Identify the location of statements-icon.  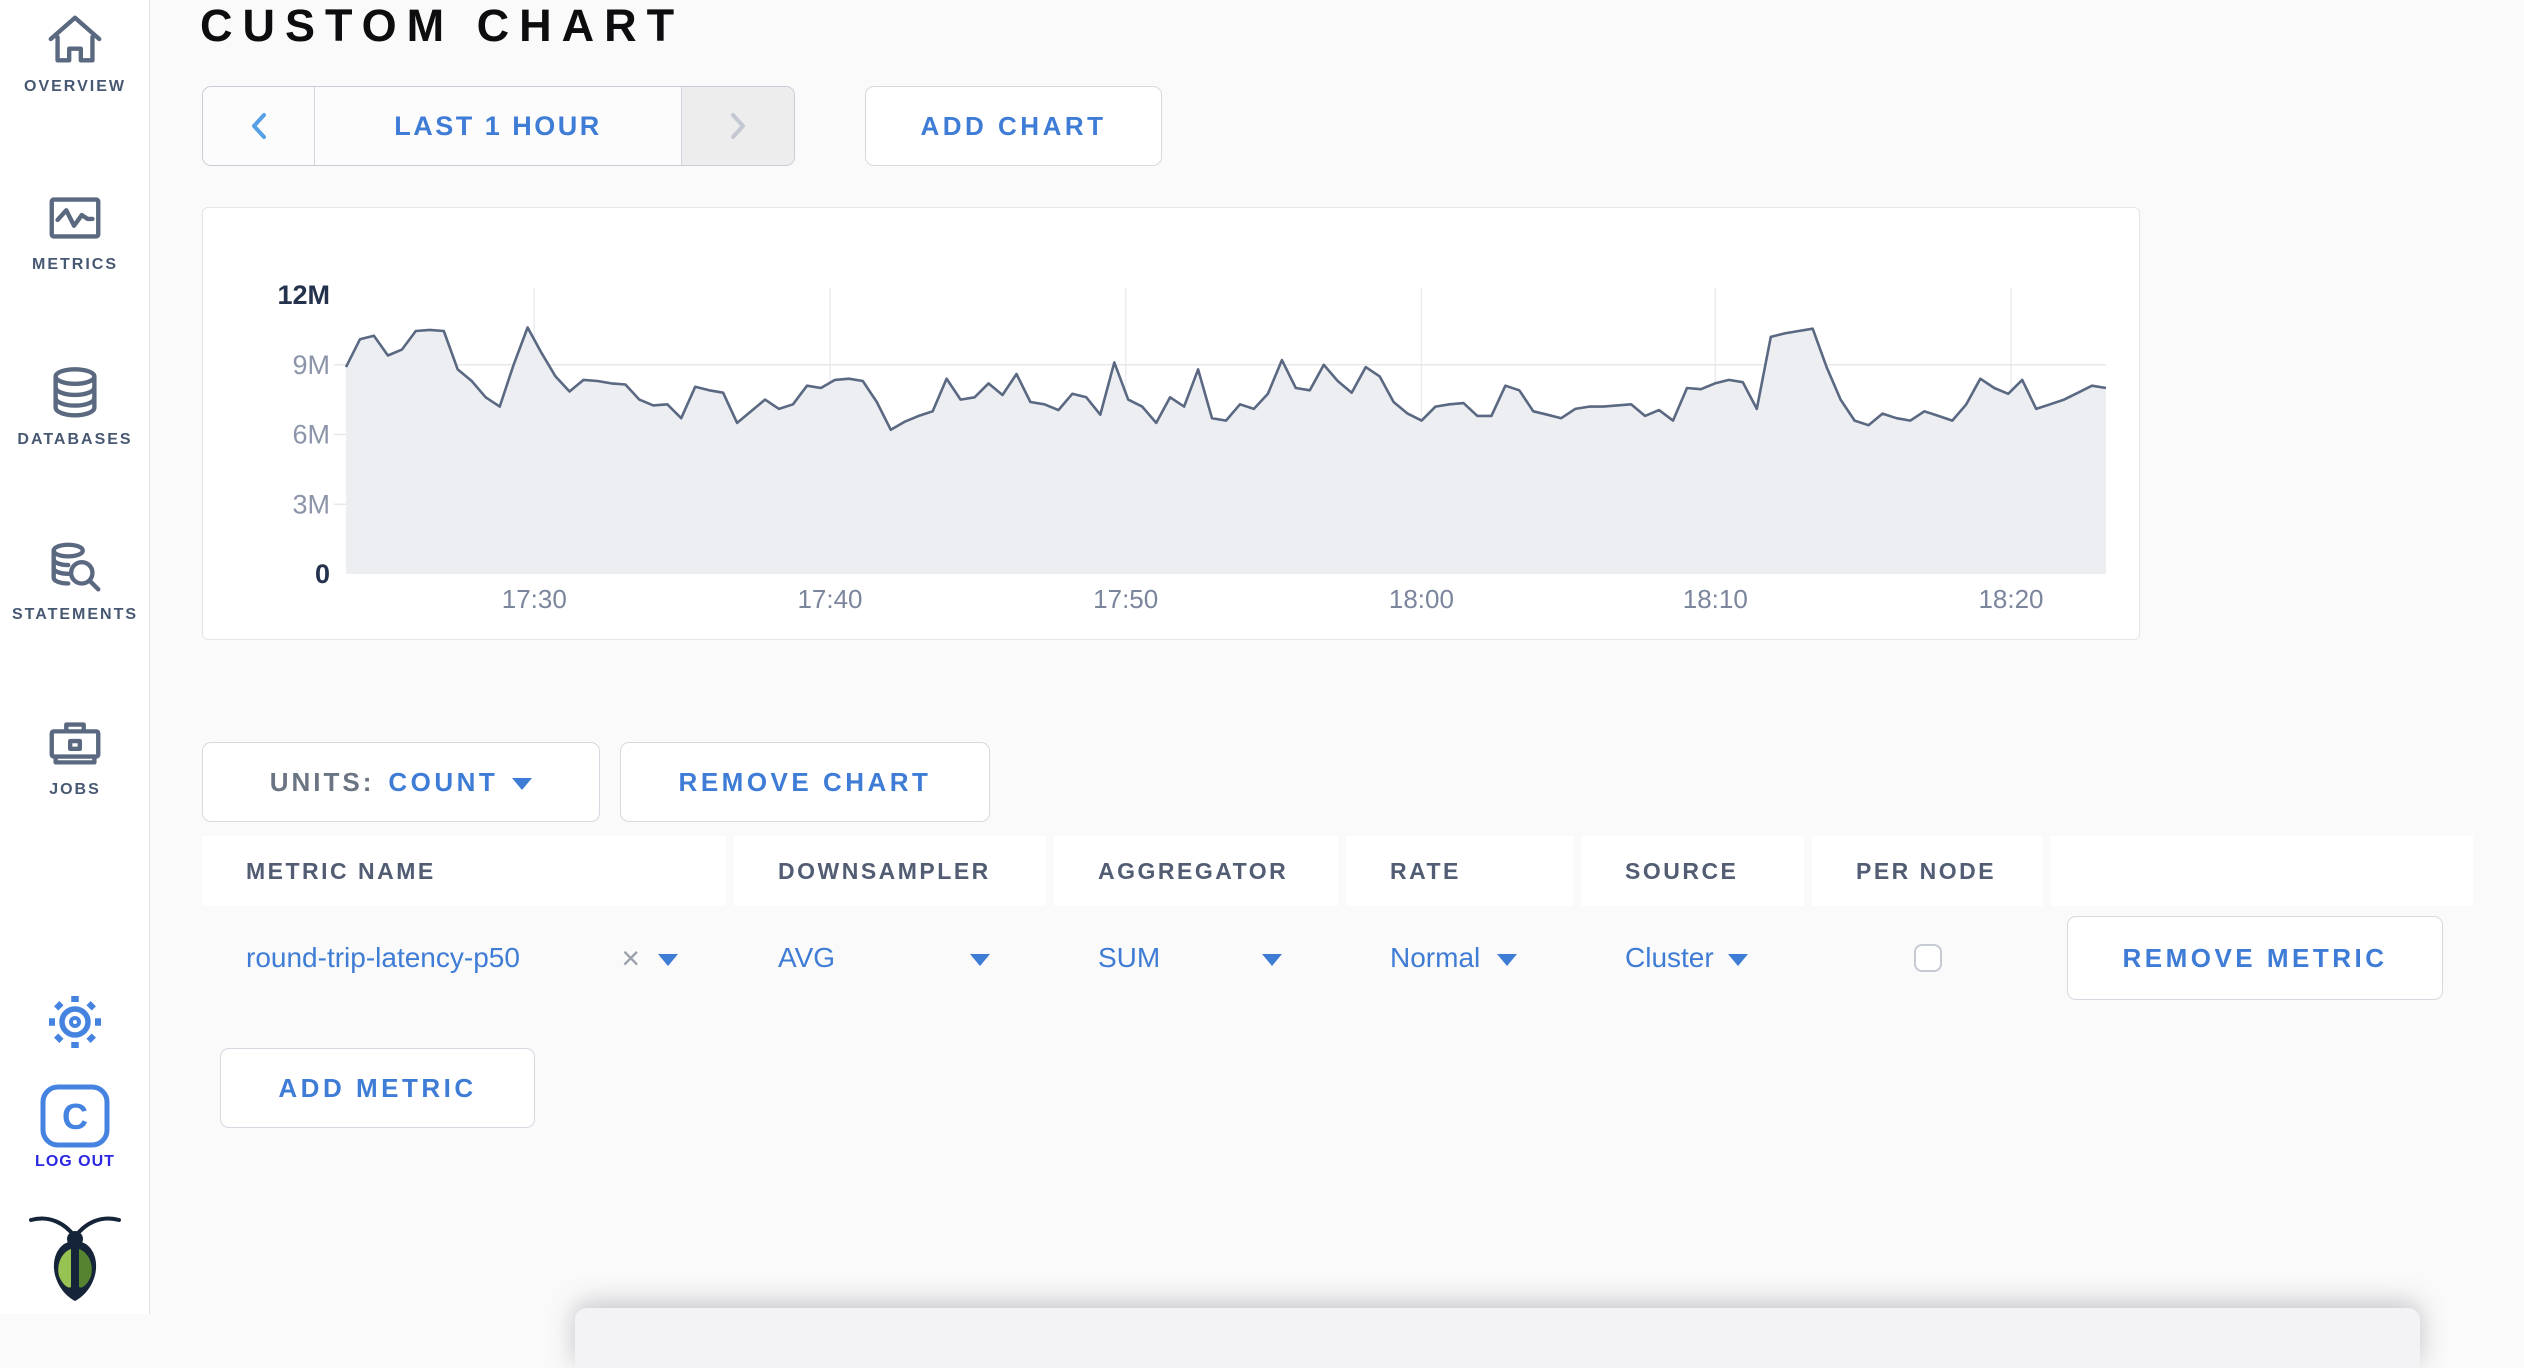
(75, 568).